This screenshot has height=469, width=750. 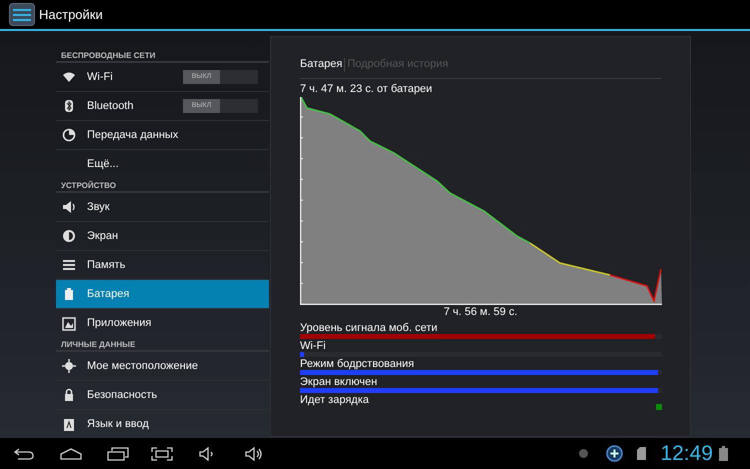 What do you see at coordinates (118, 453) in the screenshot?
I see `recent-apps-icon` at bounding box center [118, 453].